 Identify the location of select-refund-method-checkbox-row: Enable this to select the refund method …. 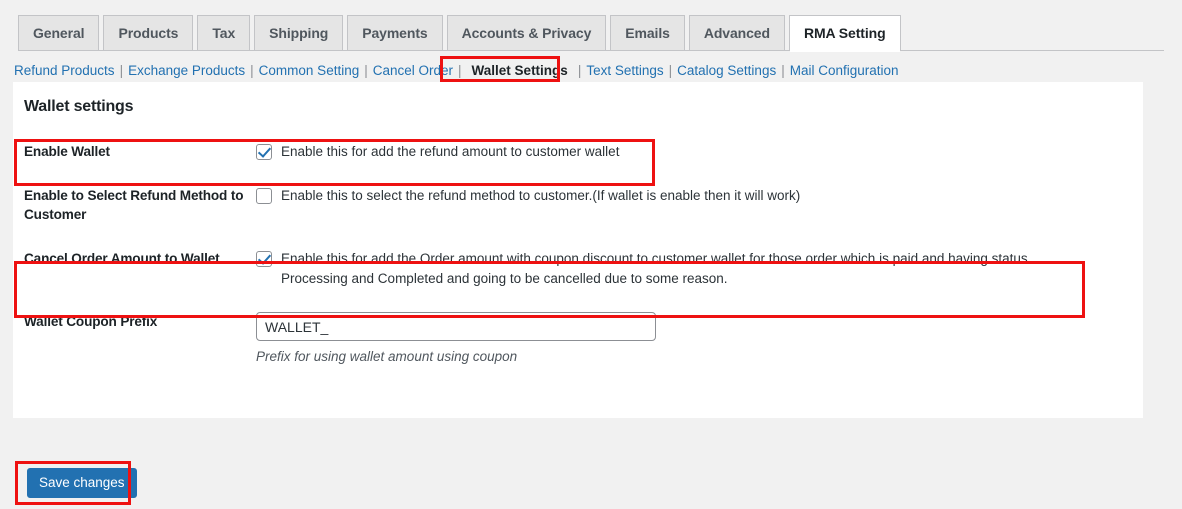
(694, 196).